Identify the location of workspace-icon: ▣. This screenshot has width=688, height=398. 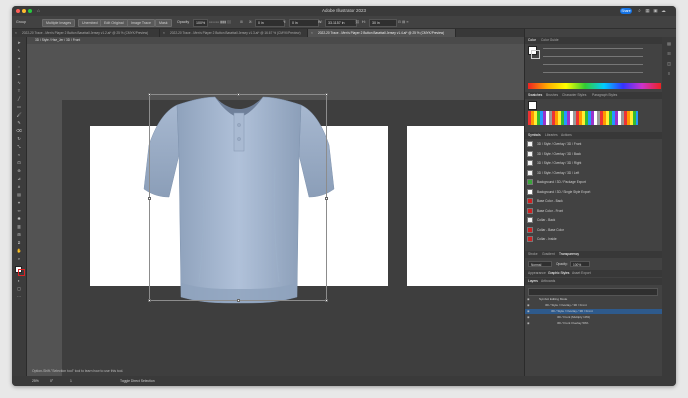
(655, 10).